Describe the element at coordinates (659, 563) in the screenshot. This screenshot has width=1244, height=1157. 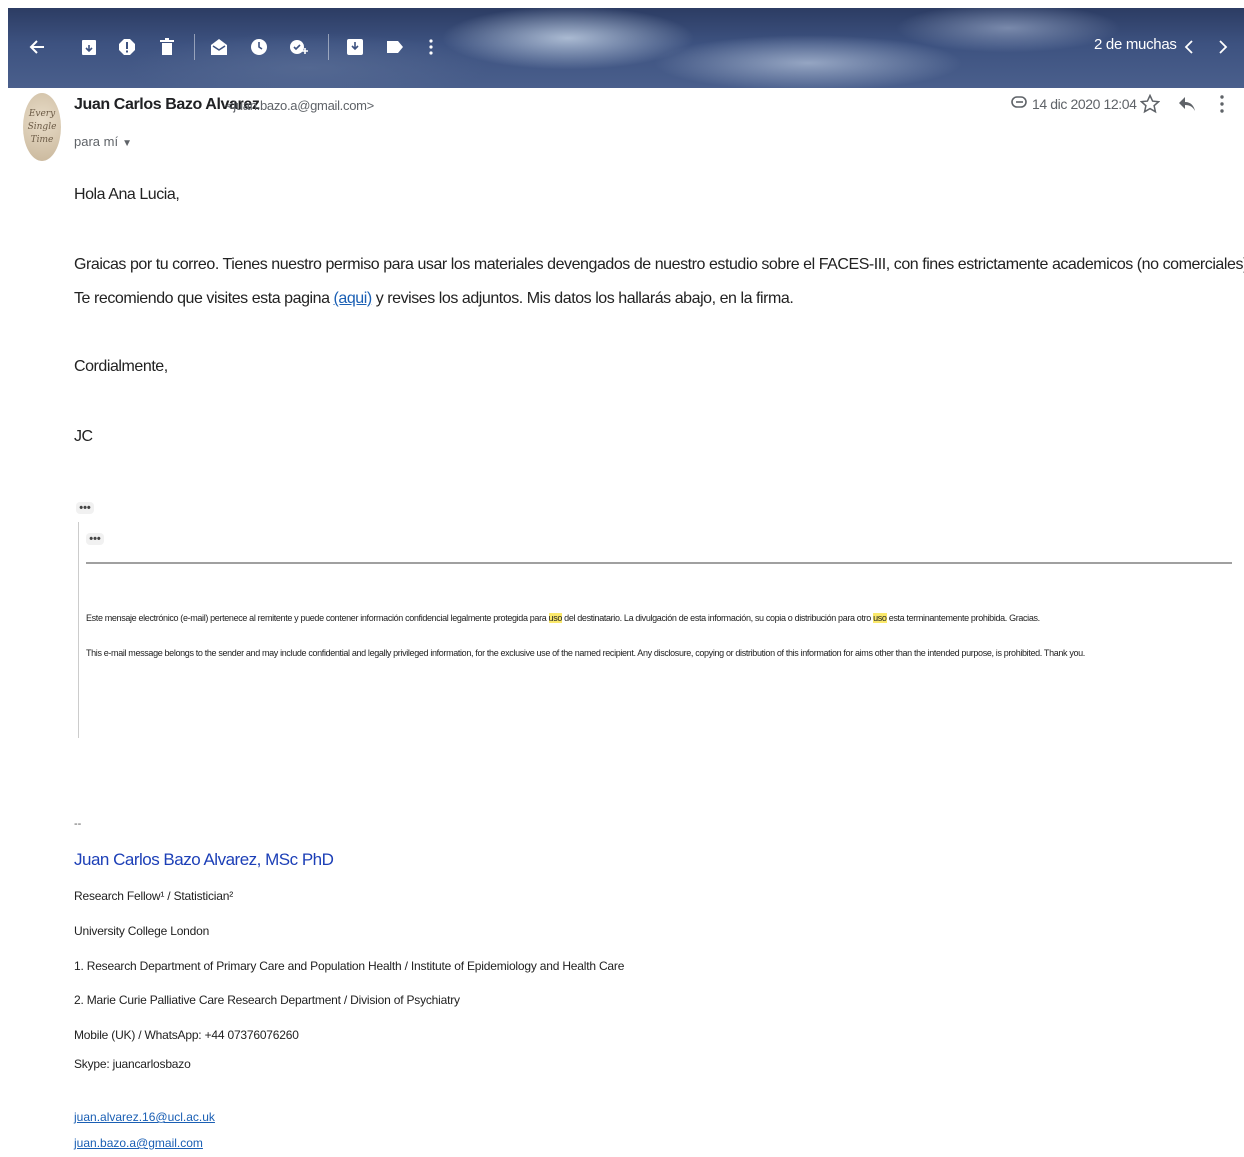
I see `divider` at that location.